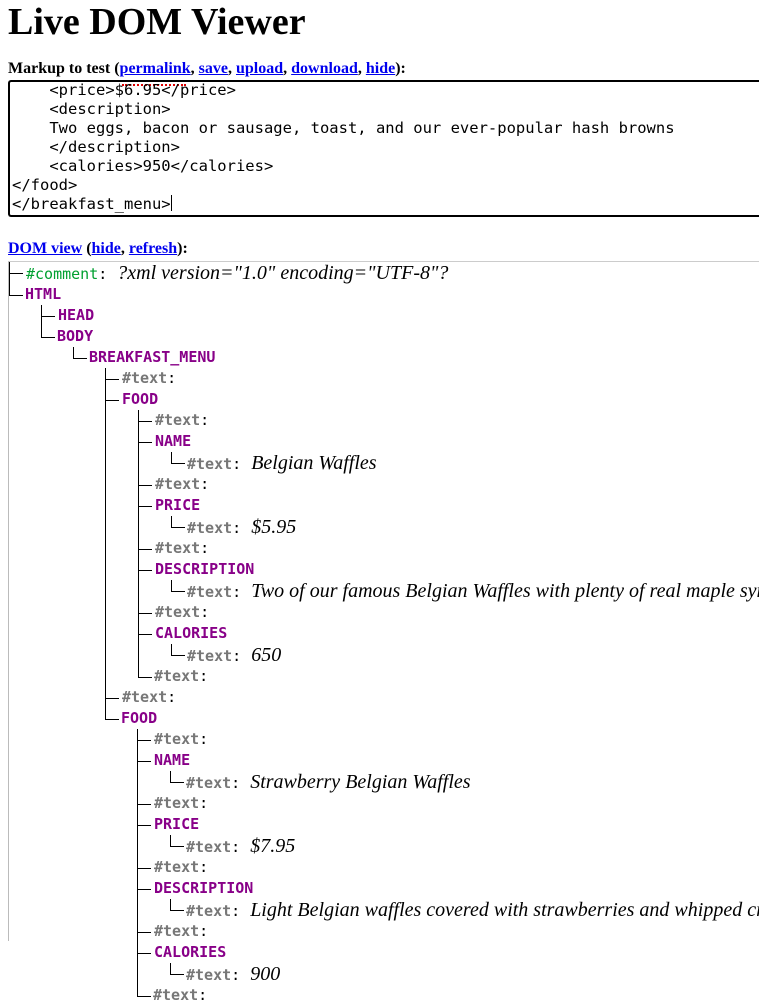 The width and height of the screenshot is (759, 1006). What do you see at coordinates (457, 633) in the screenshot?
I see `dom-node-row: CALORIES` at bounding box center [457, 633].